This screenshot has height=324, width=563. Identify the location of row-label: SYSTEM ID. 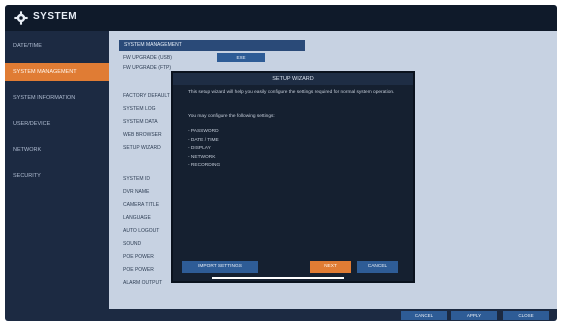
(136, 179).